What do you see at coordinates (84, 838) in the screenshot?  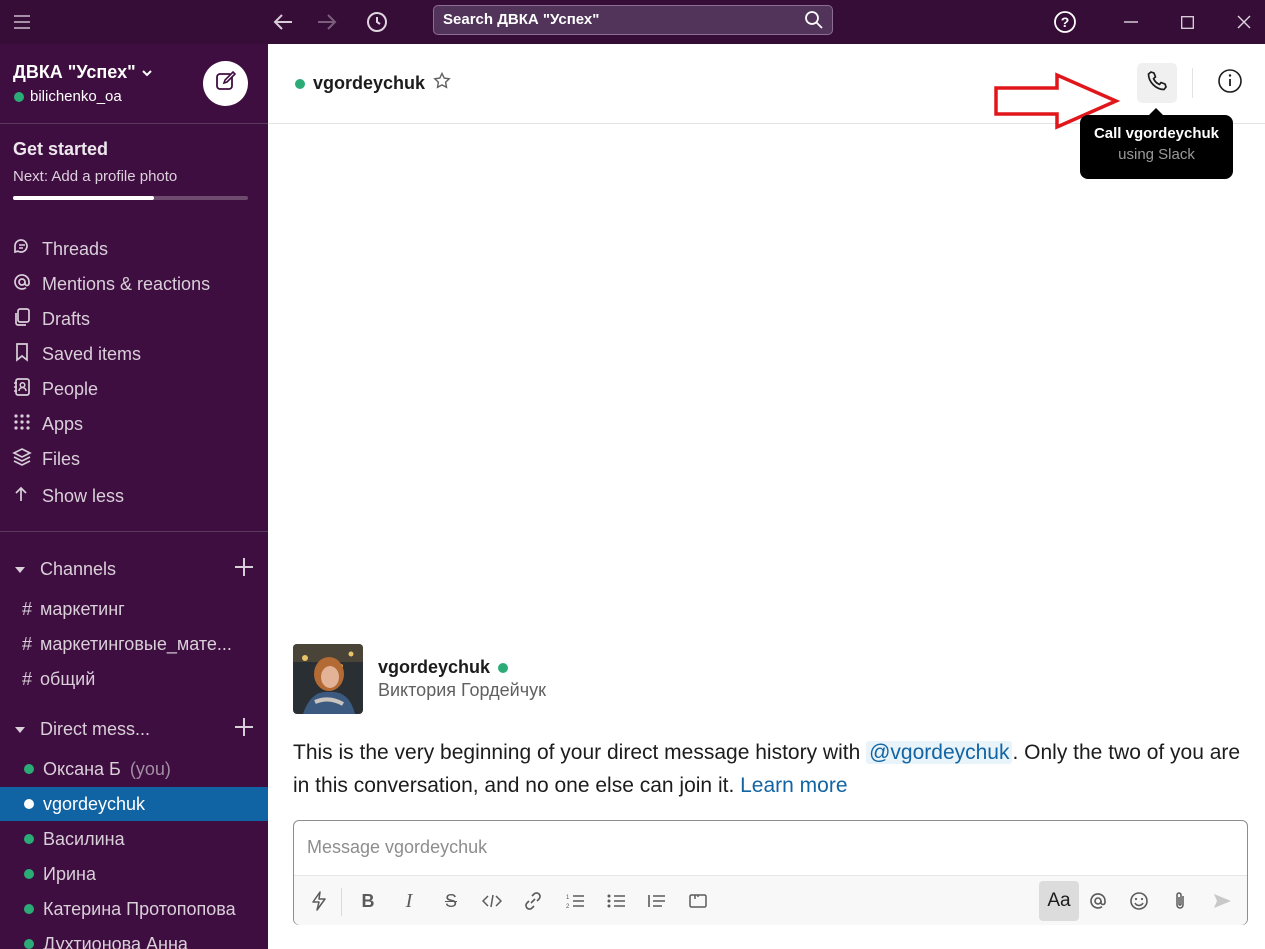 I see `dm-name: Василина` at bounding box center [84, 838].